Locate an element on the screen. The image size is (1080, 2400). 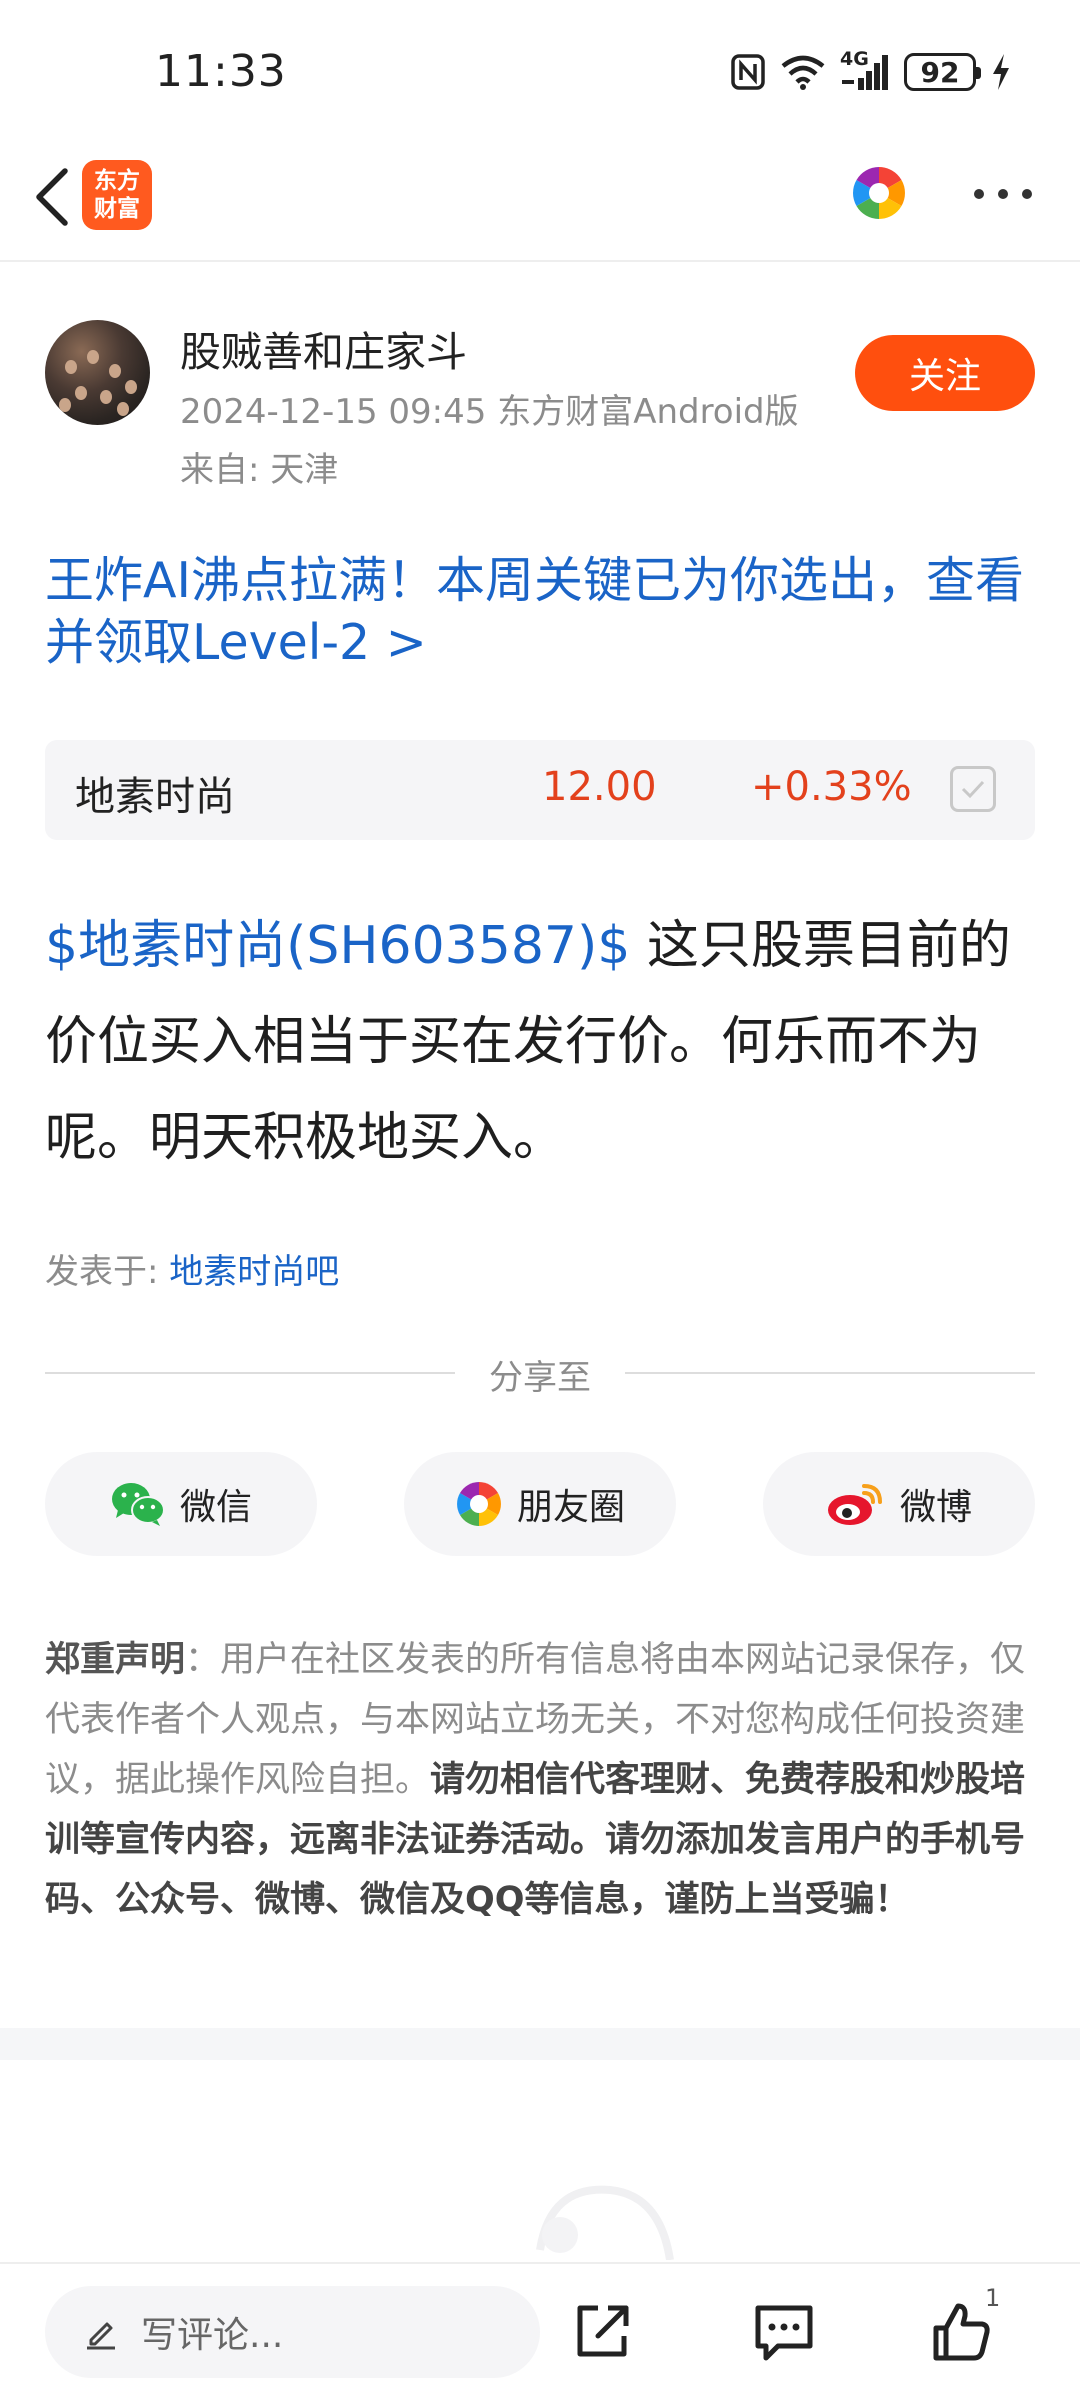
author-location: 来自: 天津 is located at coordinates (259, 470).